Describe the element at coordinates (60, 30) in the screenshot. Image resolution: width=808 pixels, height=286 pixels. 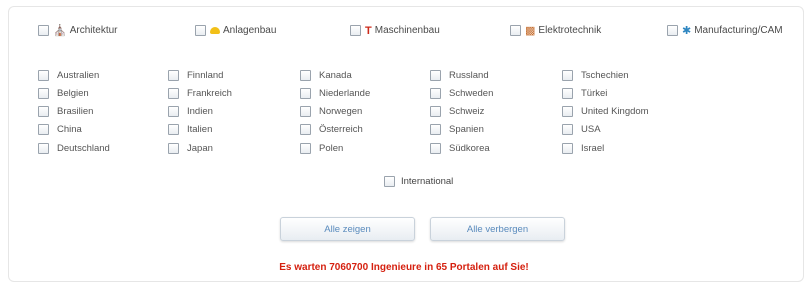
I see `building-icon: ⛪` at that location.